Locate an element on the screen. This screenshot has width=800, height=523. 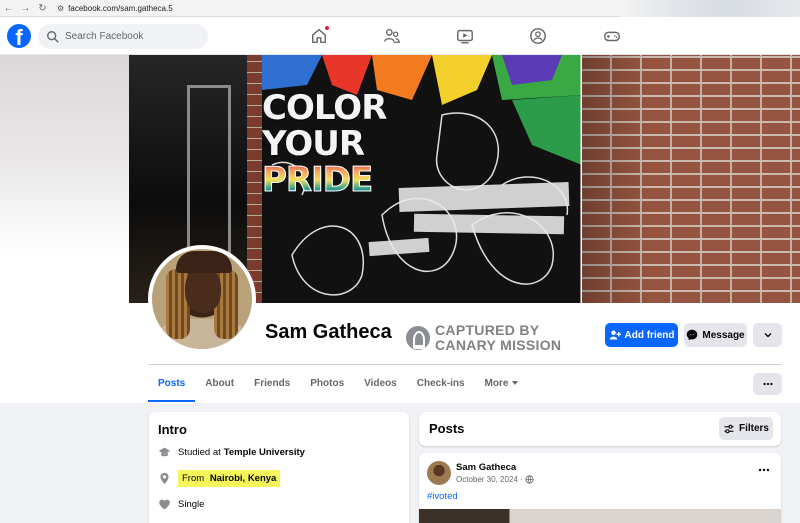
notification-dot is located at coordinates (327, 28).